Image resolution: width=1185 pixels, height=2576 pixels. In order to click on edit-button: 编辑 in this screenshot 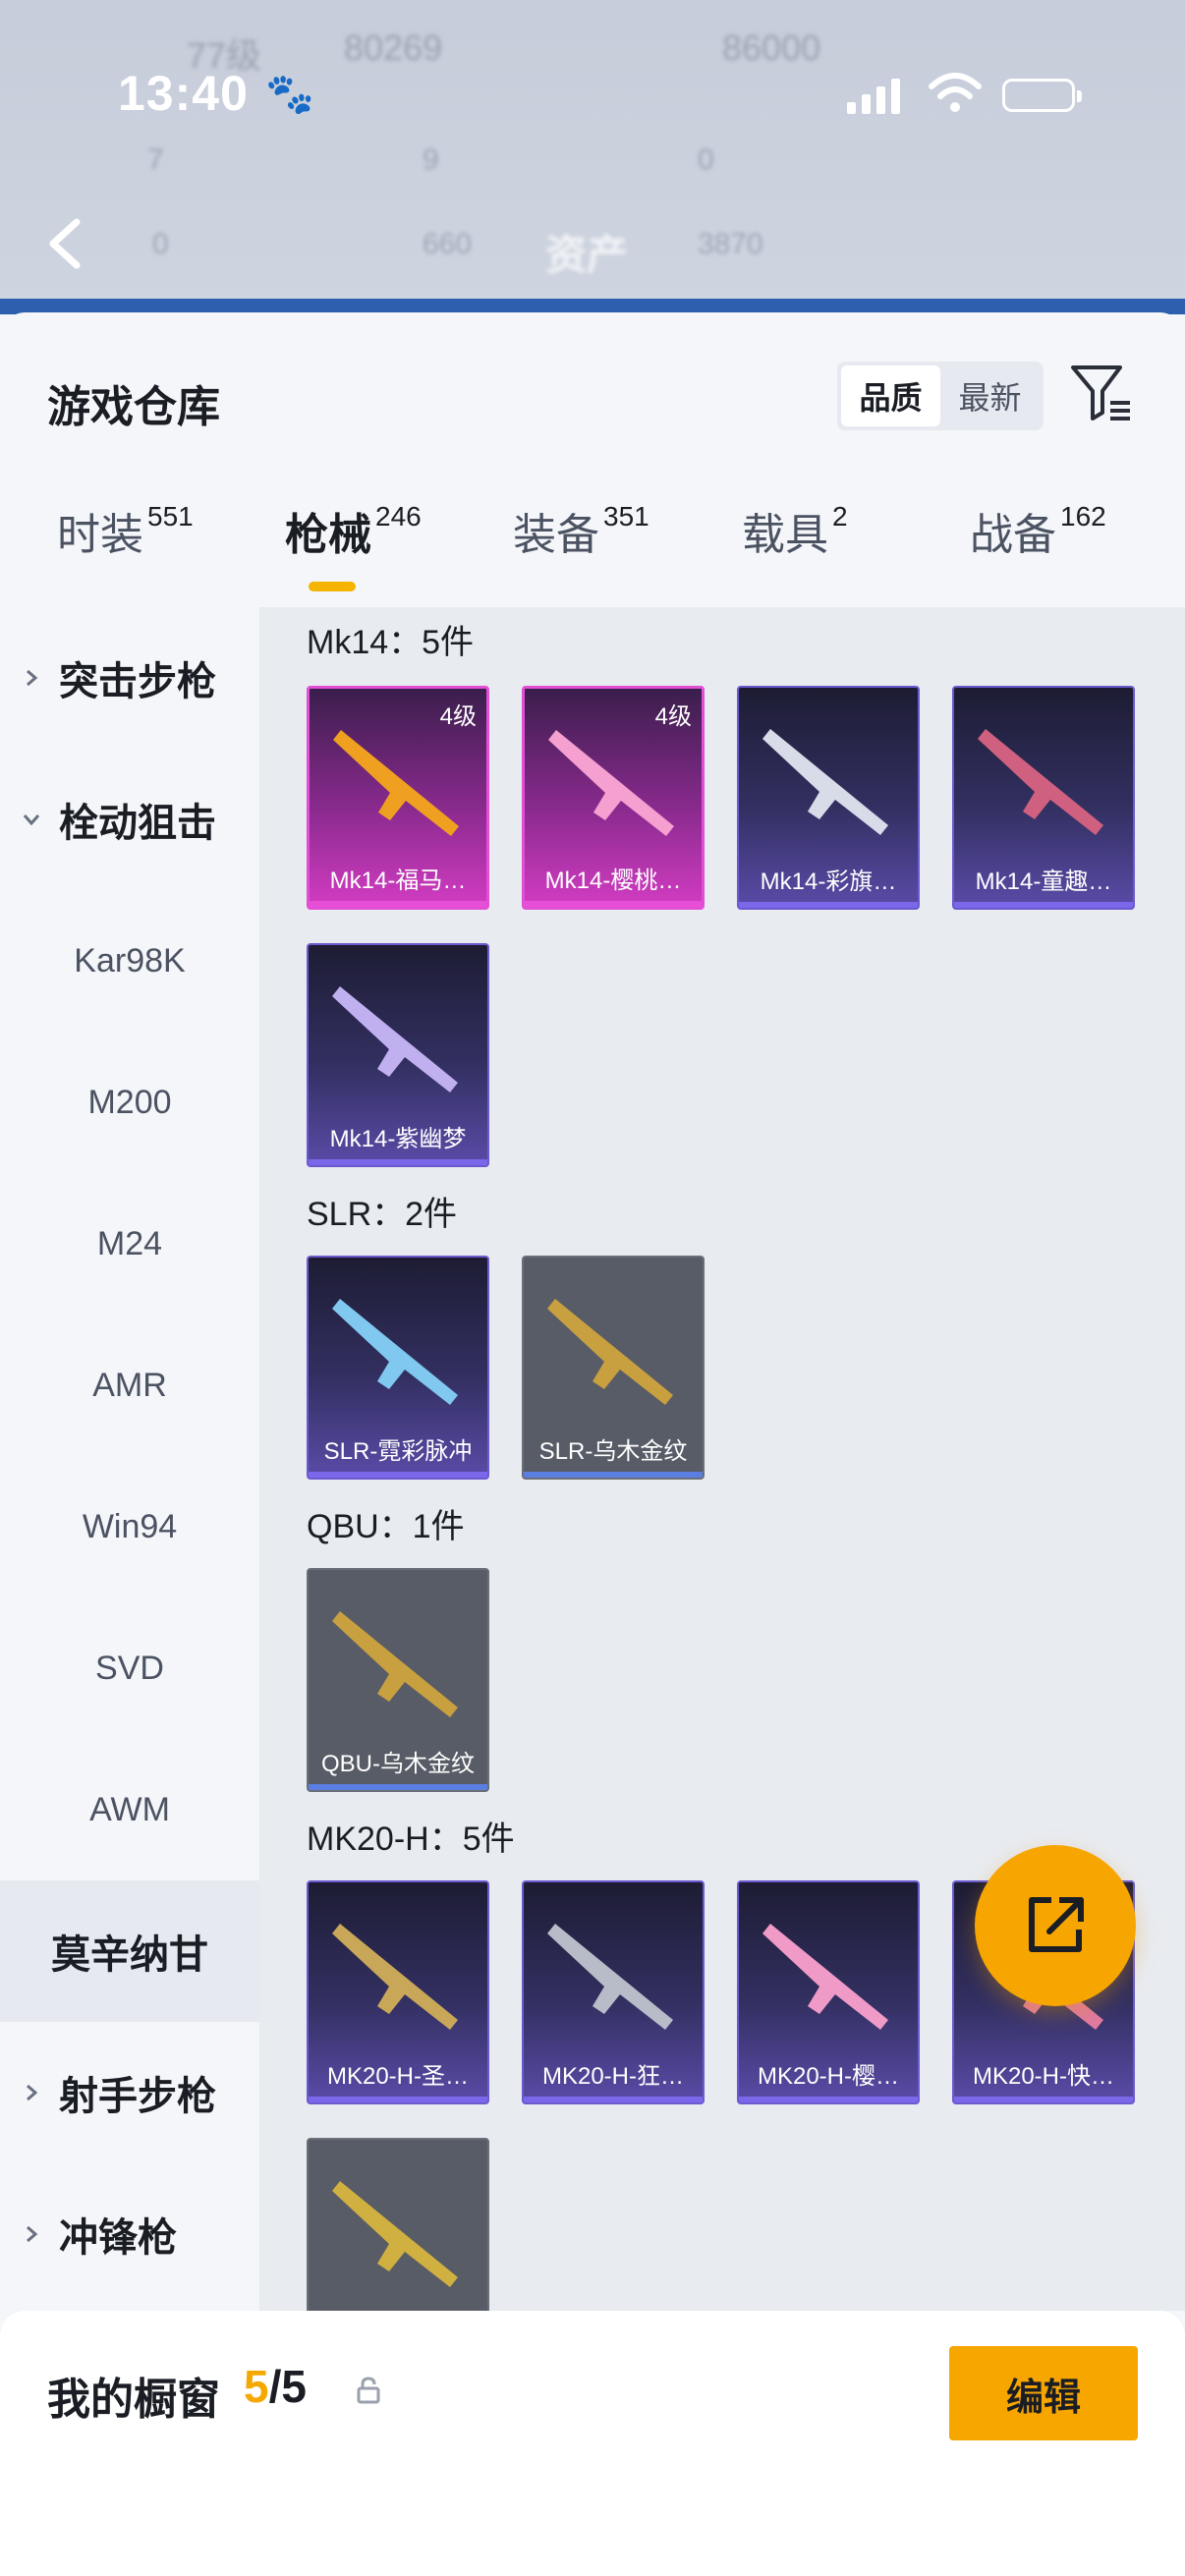, I will do `click(1044, 2393)`.